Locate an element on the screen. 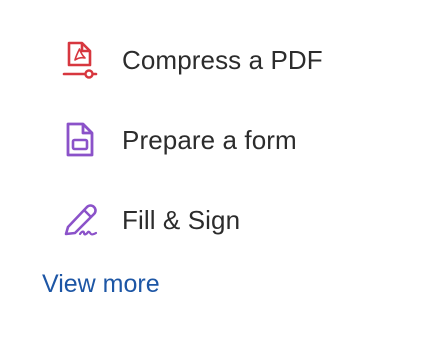  view-more-link: View more is located at coordinates (101, 284).